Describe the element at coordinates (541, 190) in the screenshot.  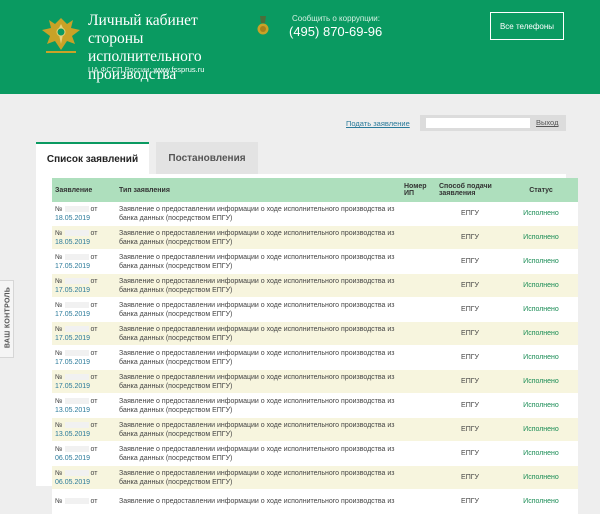
I see `column-header-status: Статус` at that location.